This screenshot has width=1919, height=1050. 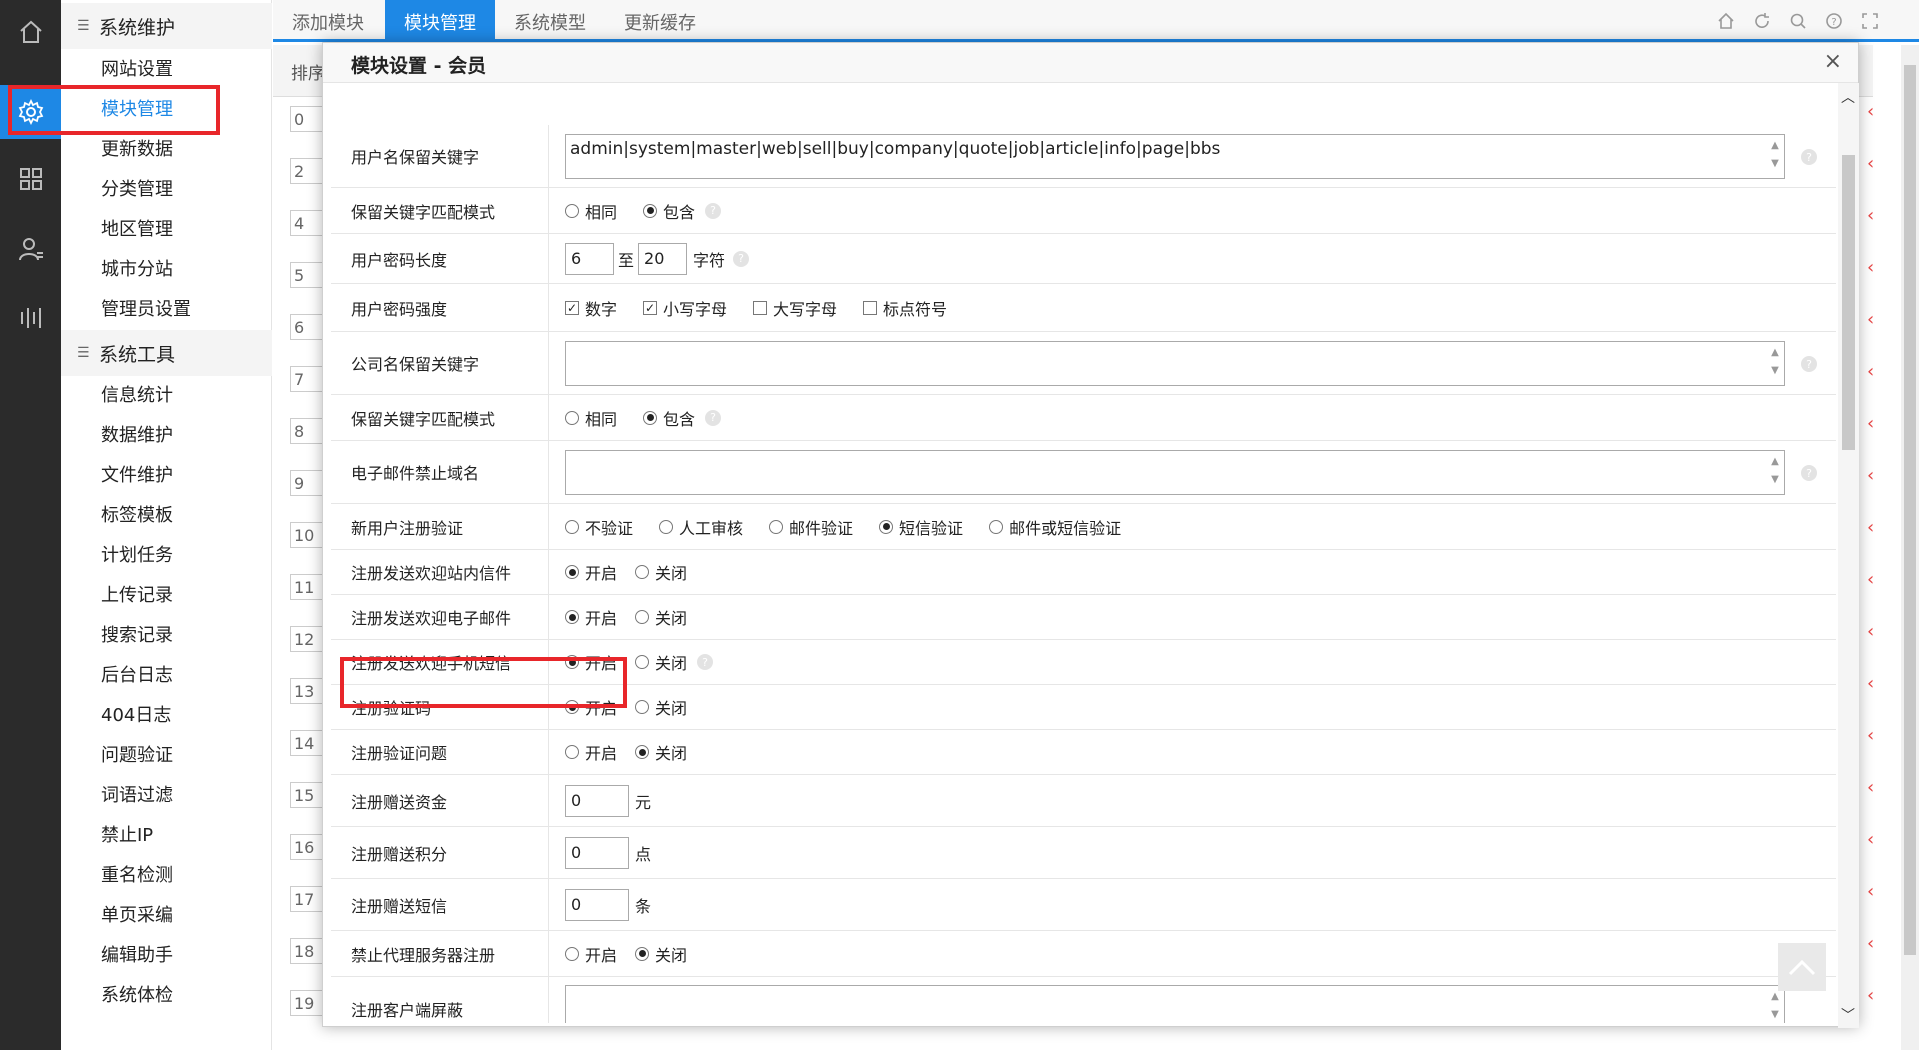 What do you see at coordinates (1848, 97) in the screenshot?
I see `chevron-up-icon: ︿` at bounding box center [1848, 97].